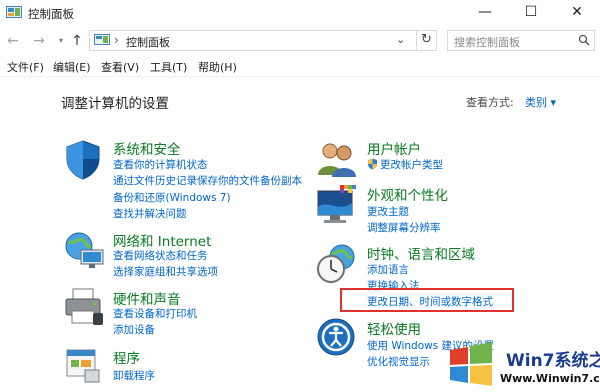 This screenshot has height=392, width=600. I want to click on breadcrumb-control-panel: 控制面板, so click(148, 42).